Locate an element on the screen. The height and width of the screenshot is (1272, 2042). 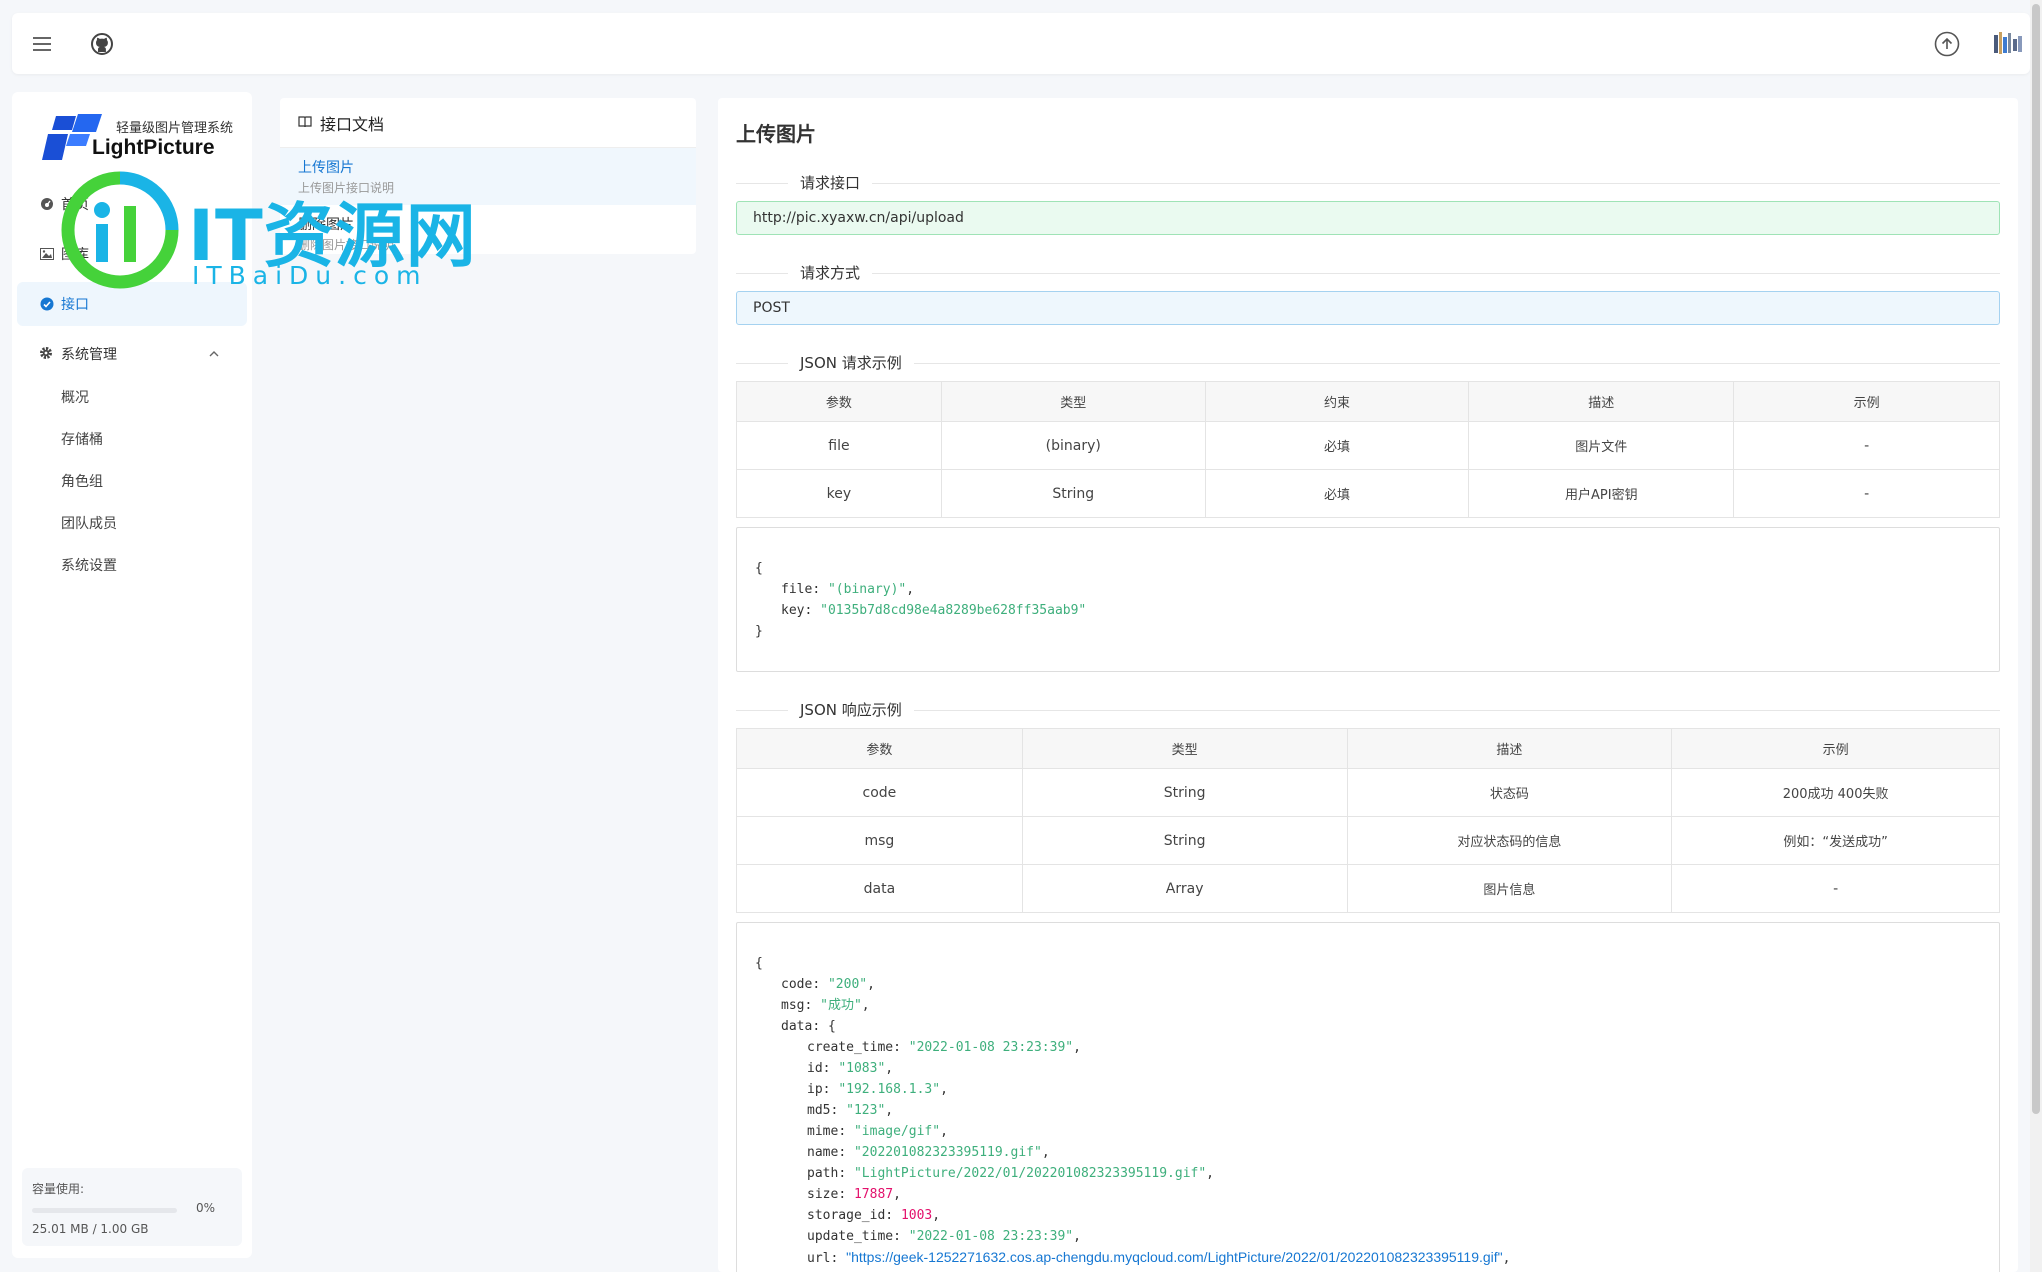
chevron-up-icon is located at coordinates (214, 354).